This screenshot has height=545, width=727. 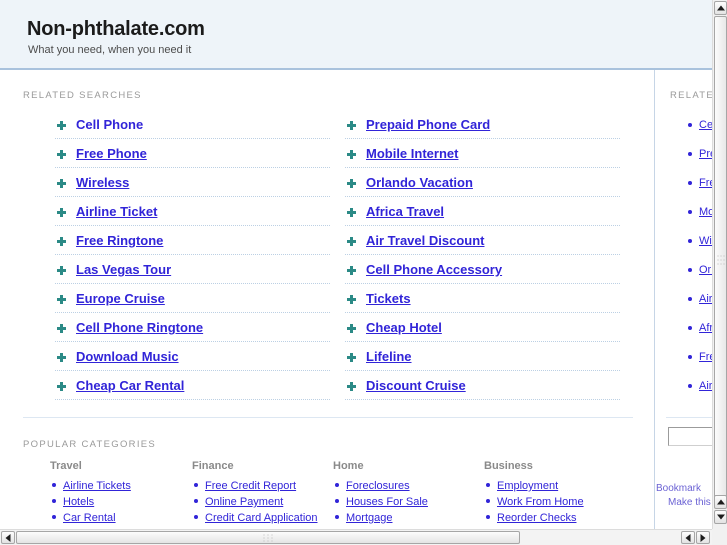 What do you see at coordinates (705, 125) in the screenshot?
I see `sidebar-related-link: Cell Phone` at bounding box center [705, 125].